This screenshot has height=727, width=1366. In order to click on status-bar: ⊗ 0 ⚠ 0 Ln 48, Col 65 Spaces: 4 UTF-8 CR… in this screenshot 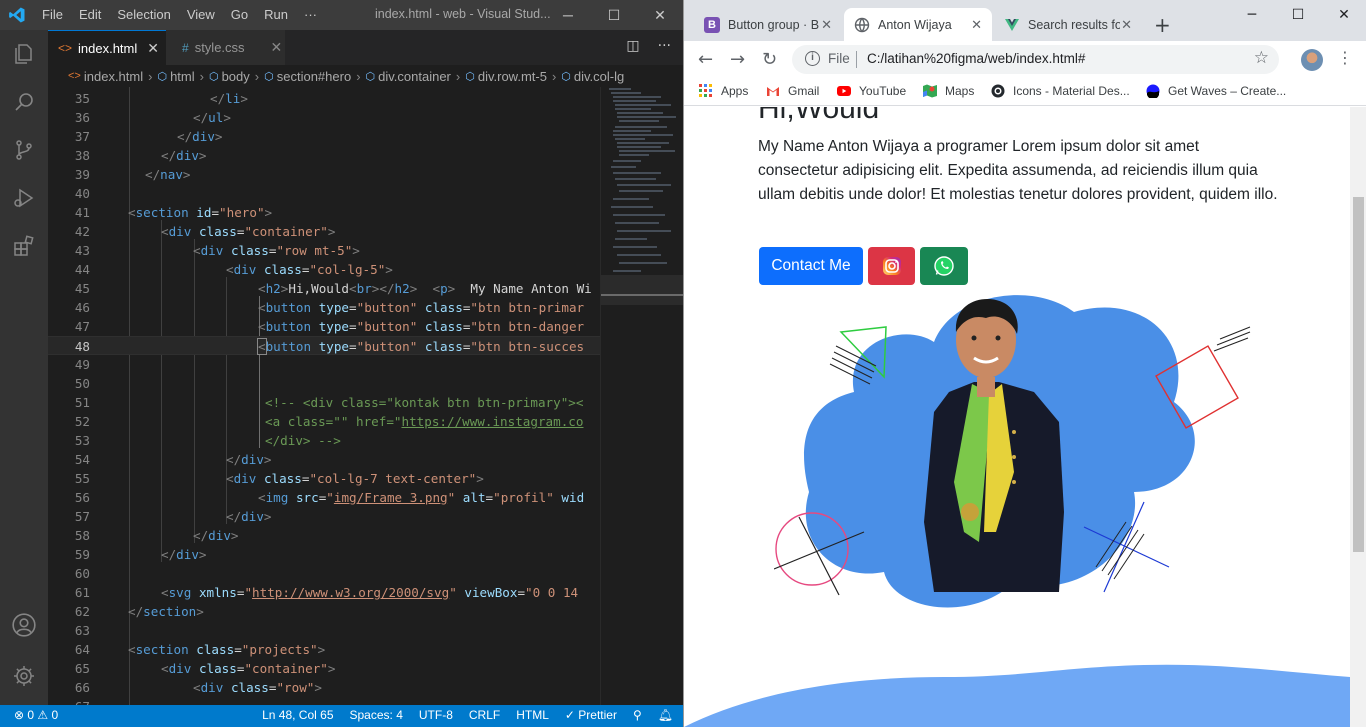, I will do `click(341, 716)`.